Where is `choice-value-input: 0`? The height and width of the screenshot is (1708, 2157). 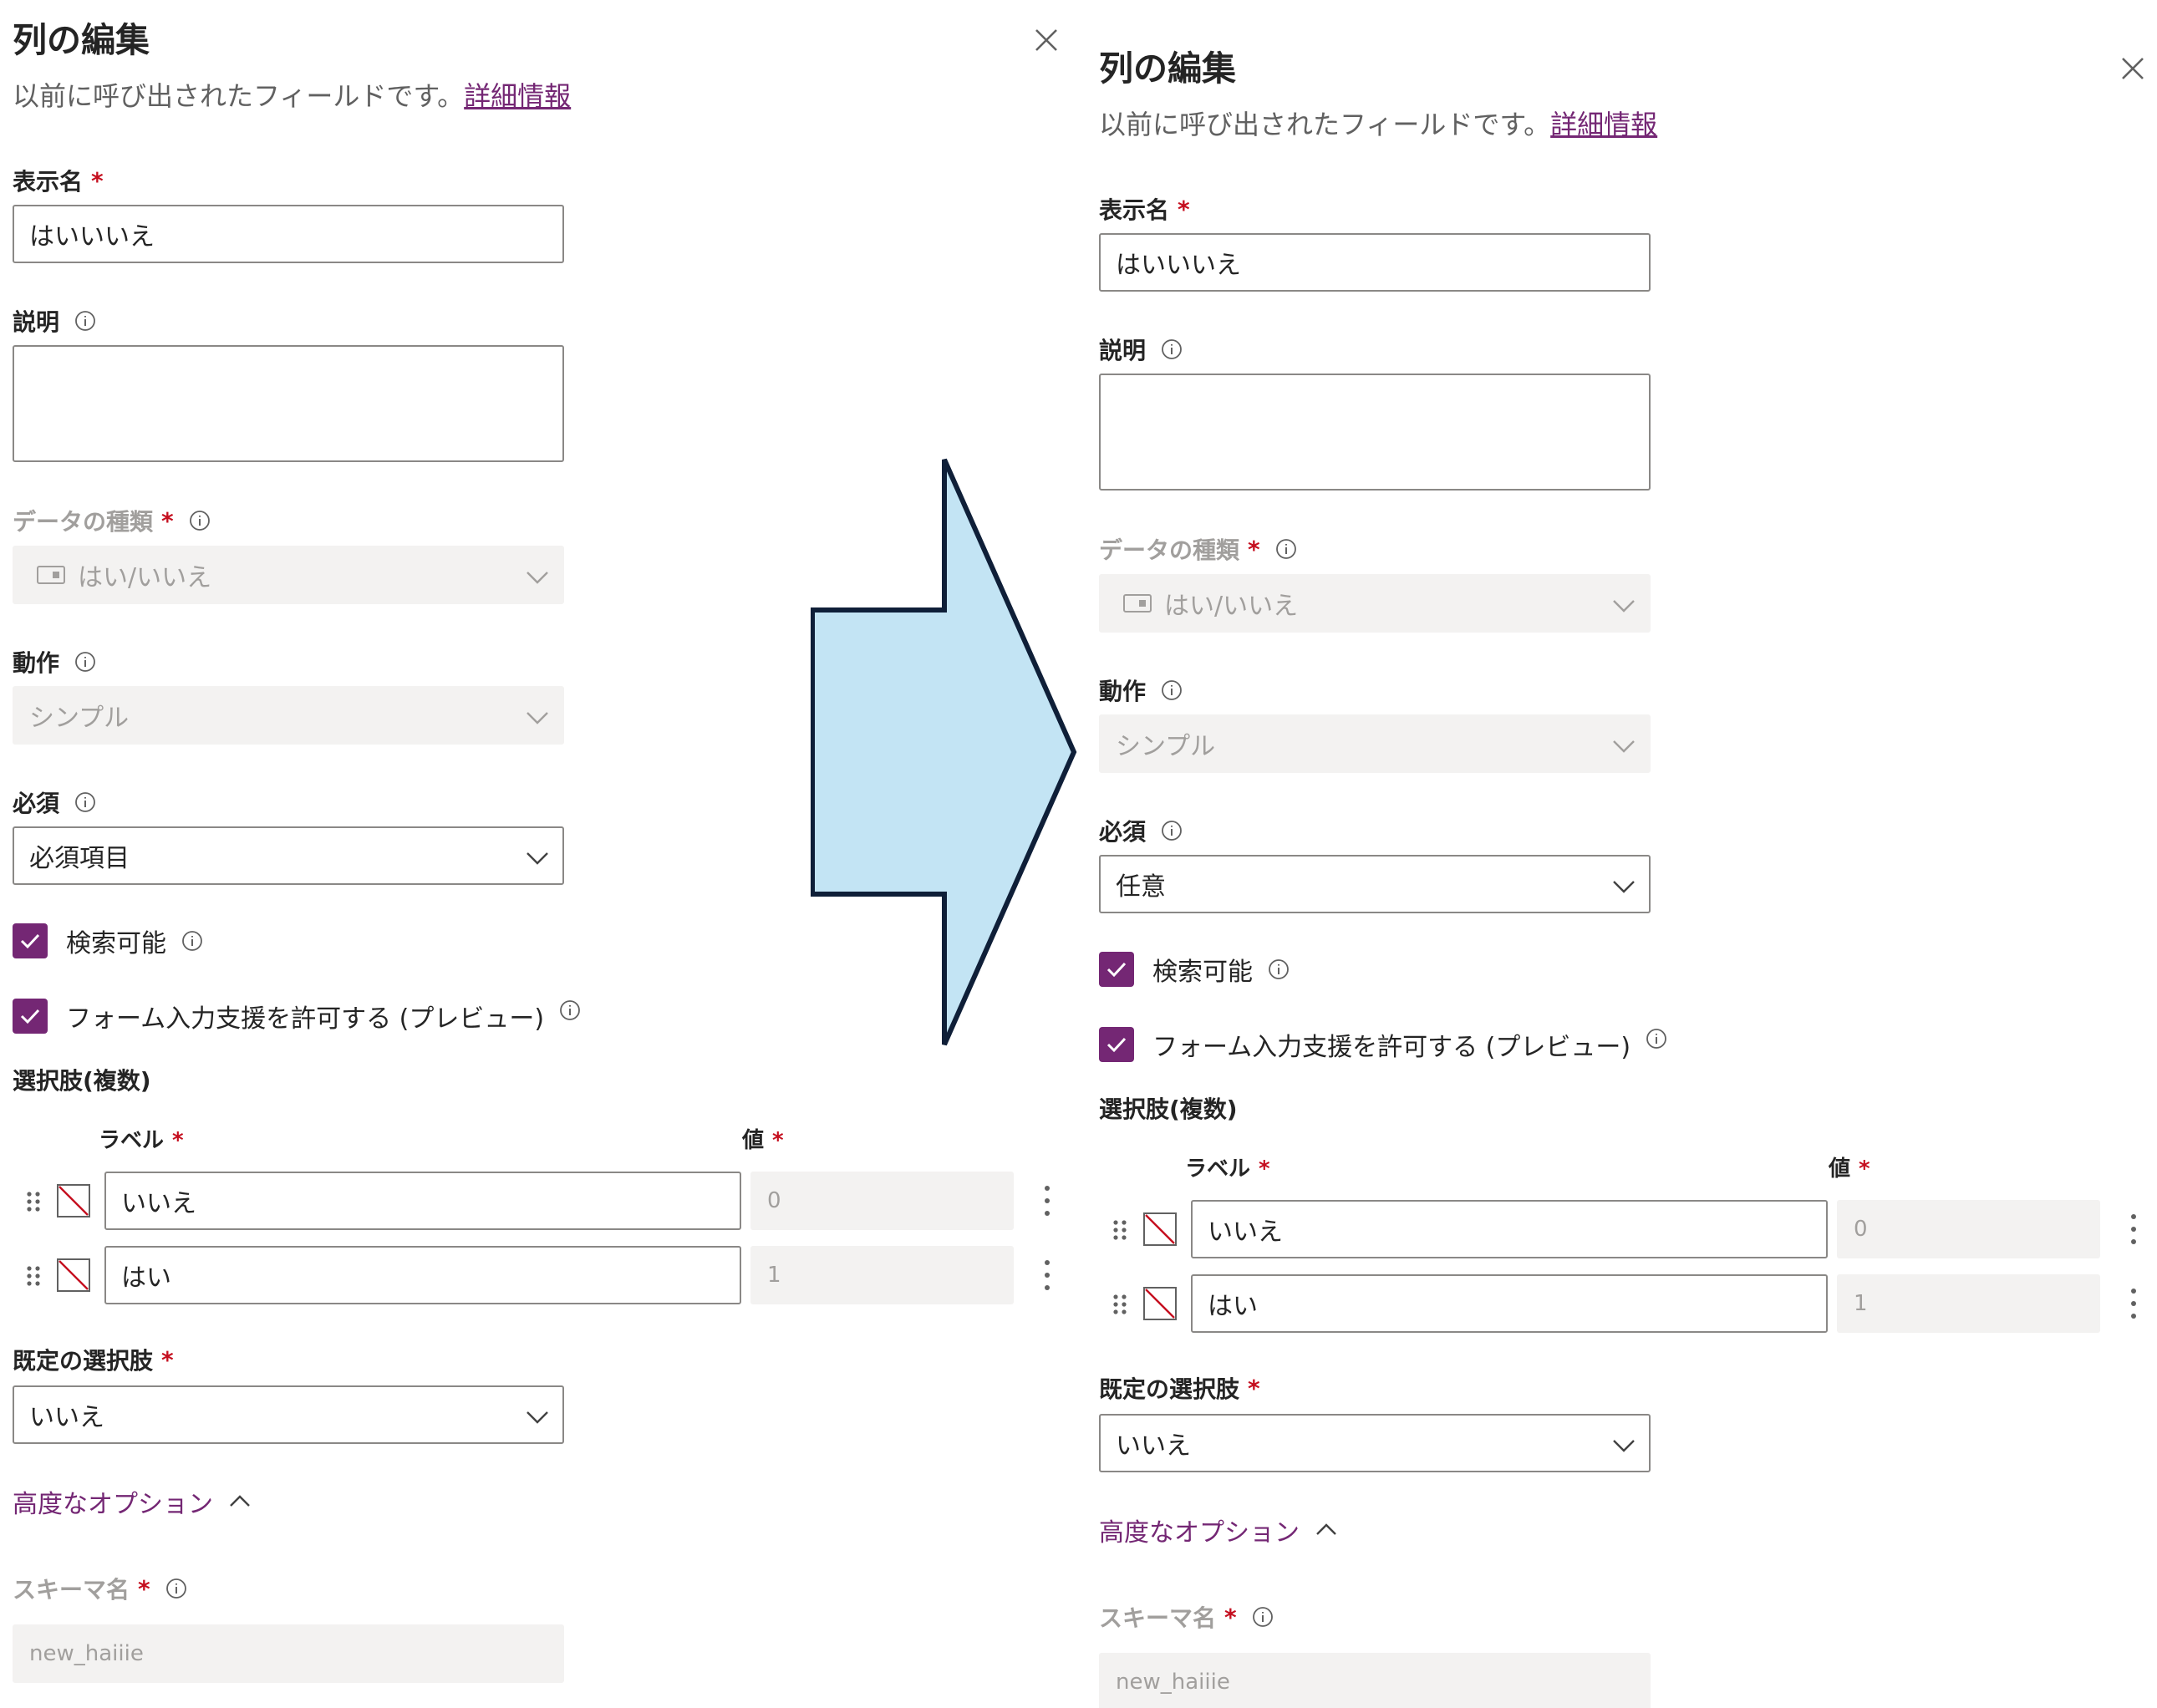
choice-value-input: 0 is located at coordinates (882, 1201).